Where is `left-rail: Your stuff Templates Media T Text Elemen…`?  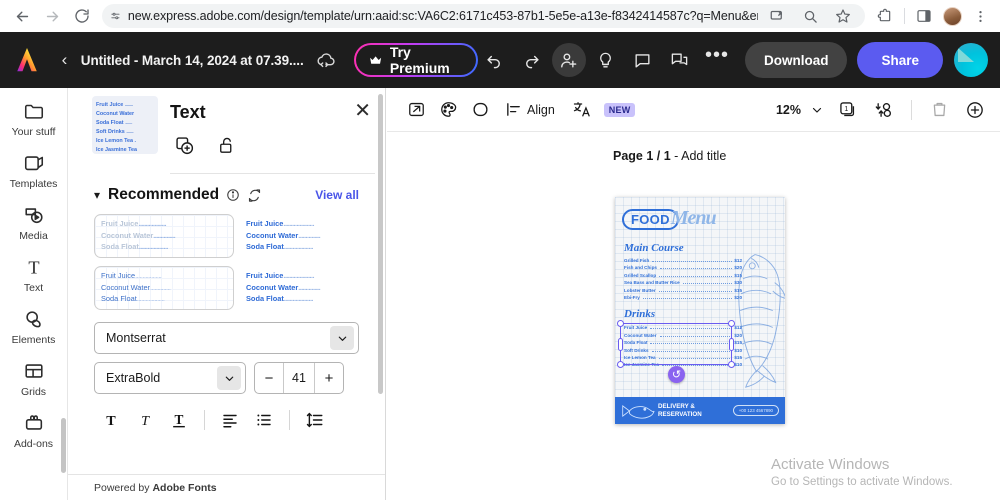
left-rail: Your stuff Templates Media T Text Elemen… is located at coordinates (34, 294).